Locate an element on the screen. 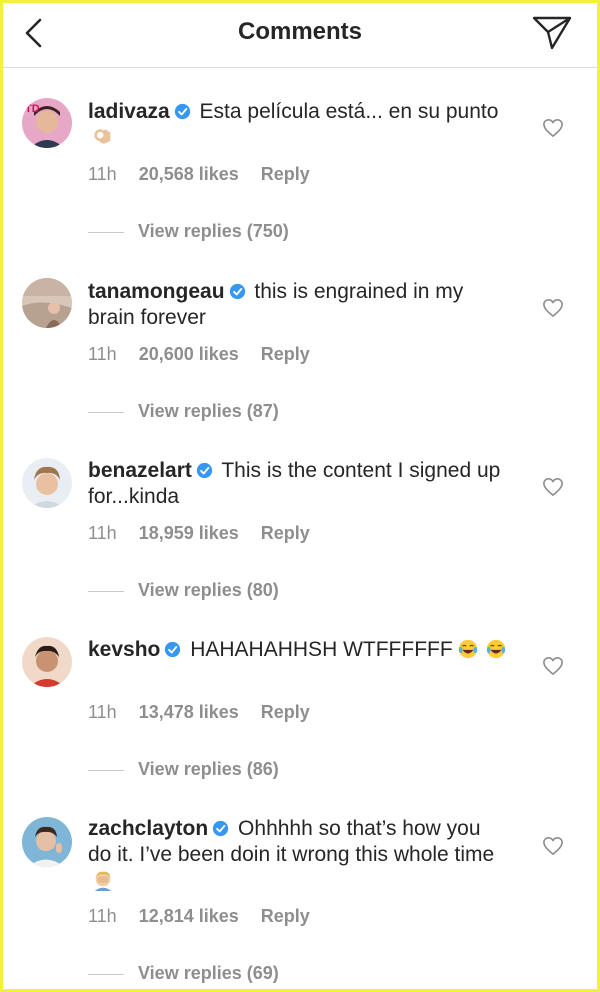 This screenshot has width=600, height=992. comment-body: Esta película está... en su punto is located at coordinates (346, 111).